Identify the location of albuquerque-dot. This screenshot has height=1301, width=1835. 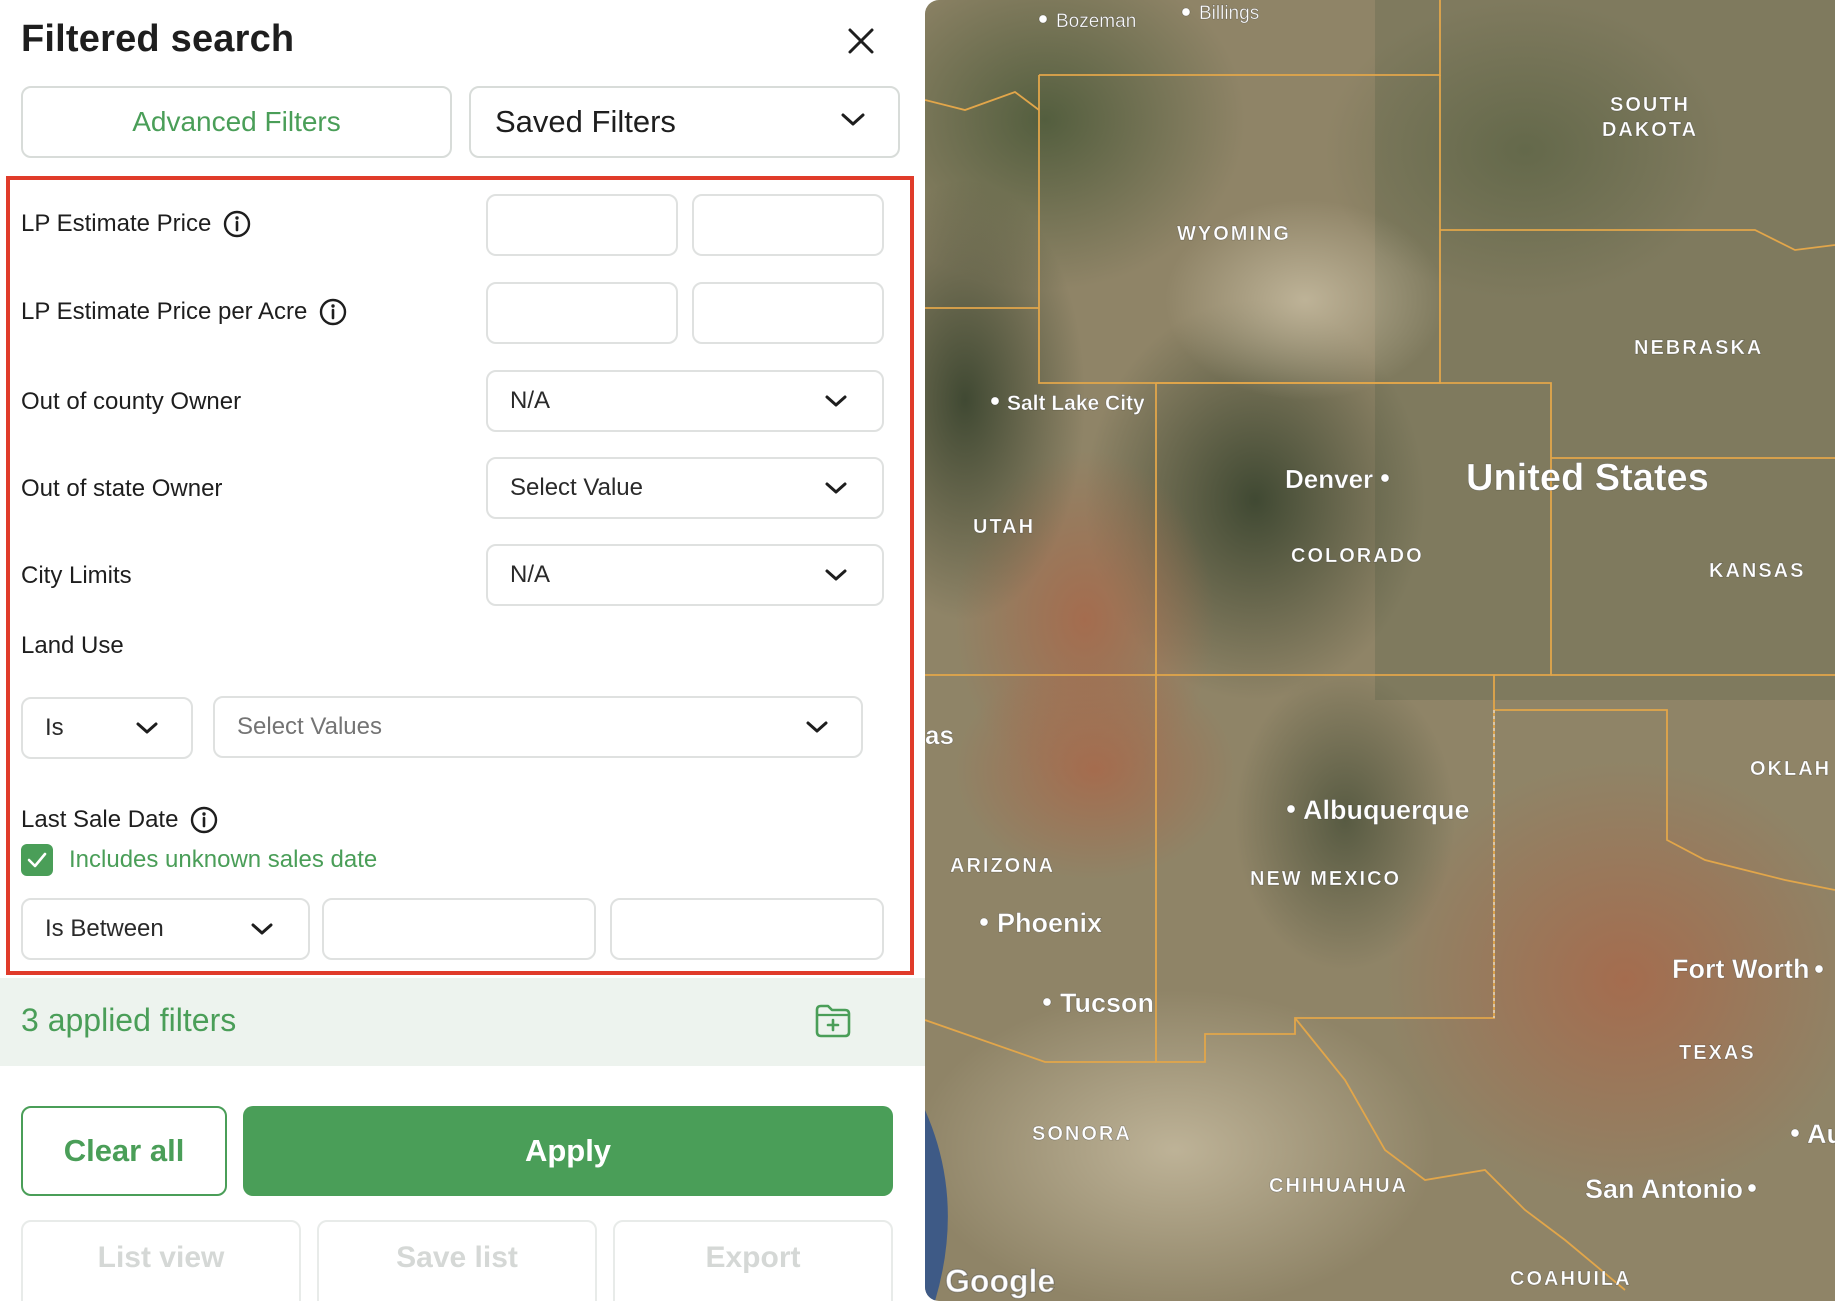
(1291, 809).